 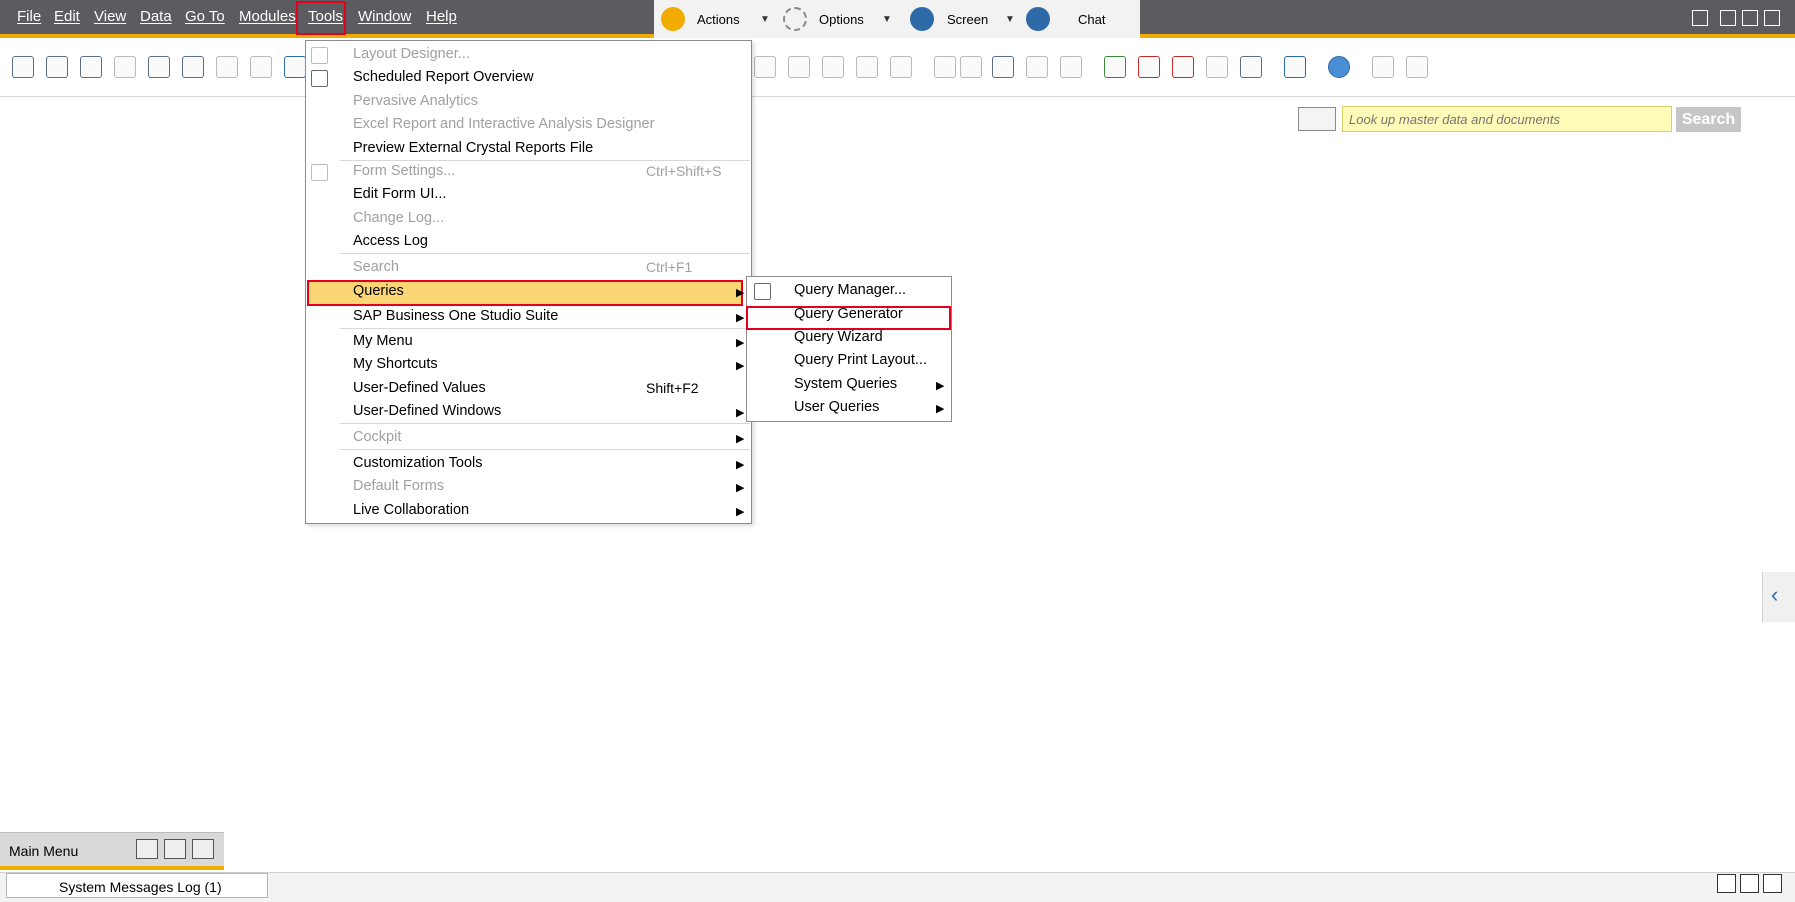 What do you see at coordinates (1071, 67) in the screenshot?
I see `comments-icon` at bounding box center [1071, 67].